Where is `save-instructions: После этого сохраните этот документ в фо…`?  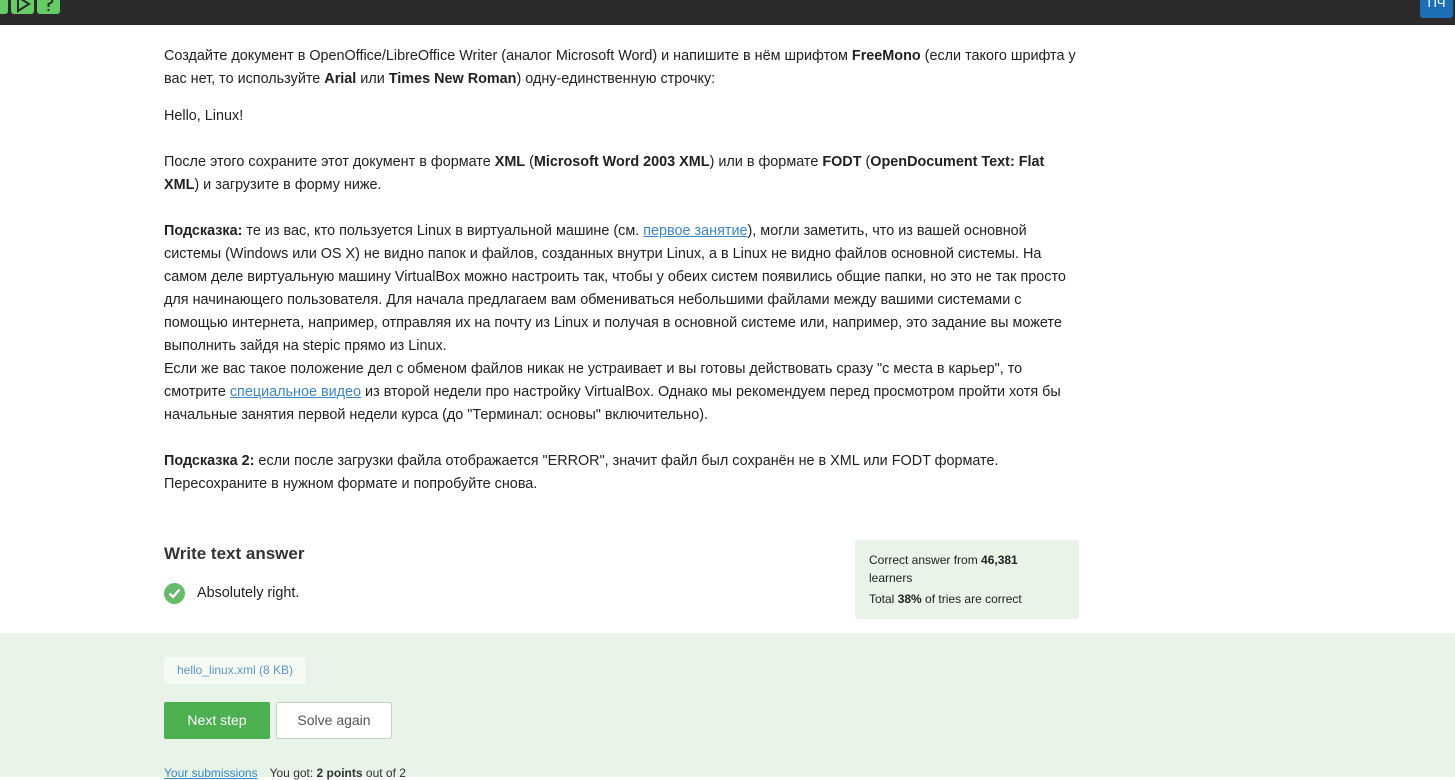
save-instructions: После этого сохраните этот документ в фо… is located at coordinates (604, 173).